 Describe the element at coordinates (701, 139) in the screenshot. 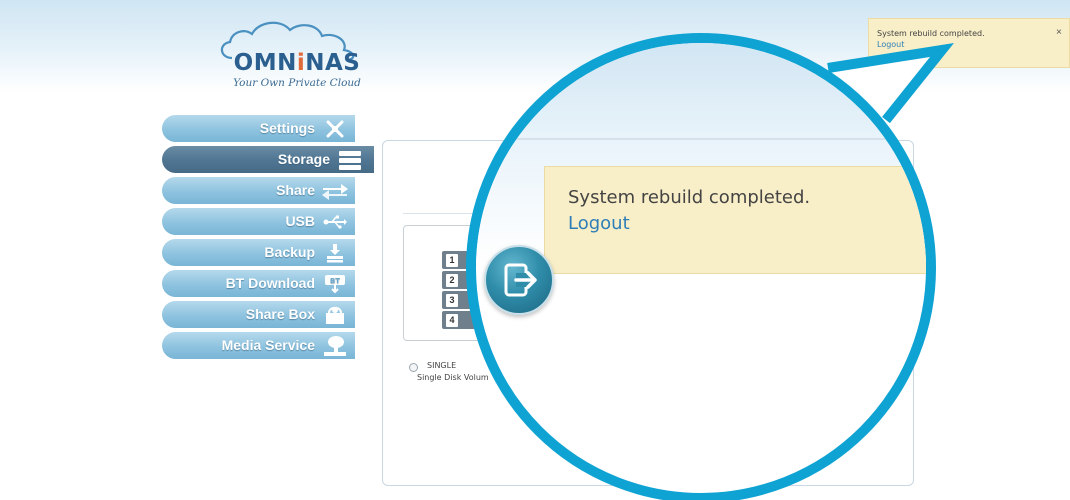

I see `magnified-panel-edge` at that location.